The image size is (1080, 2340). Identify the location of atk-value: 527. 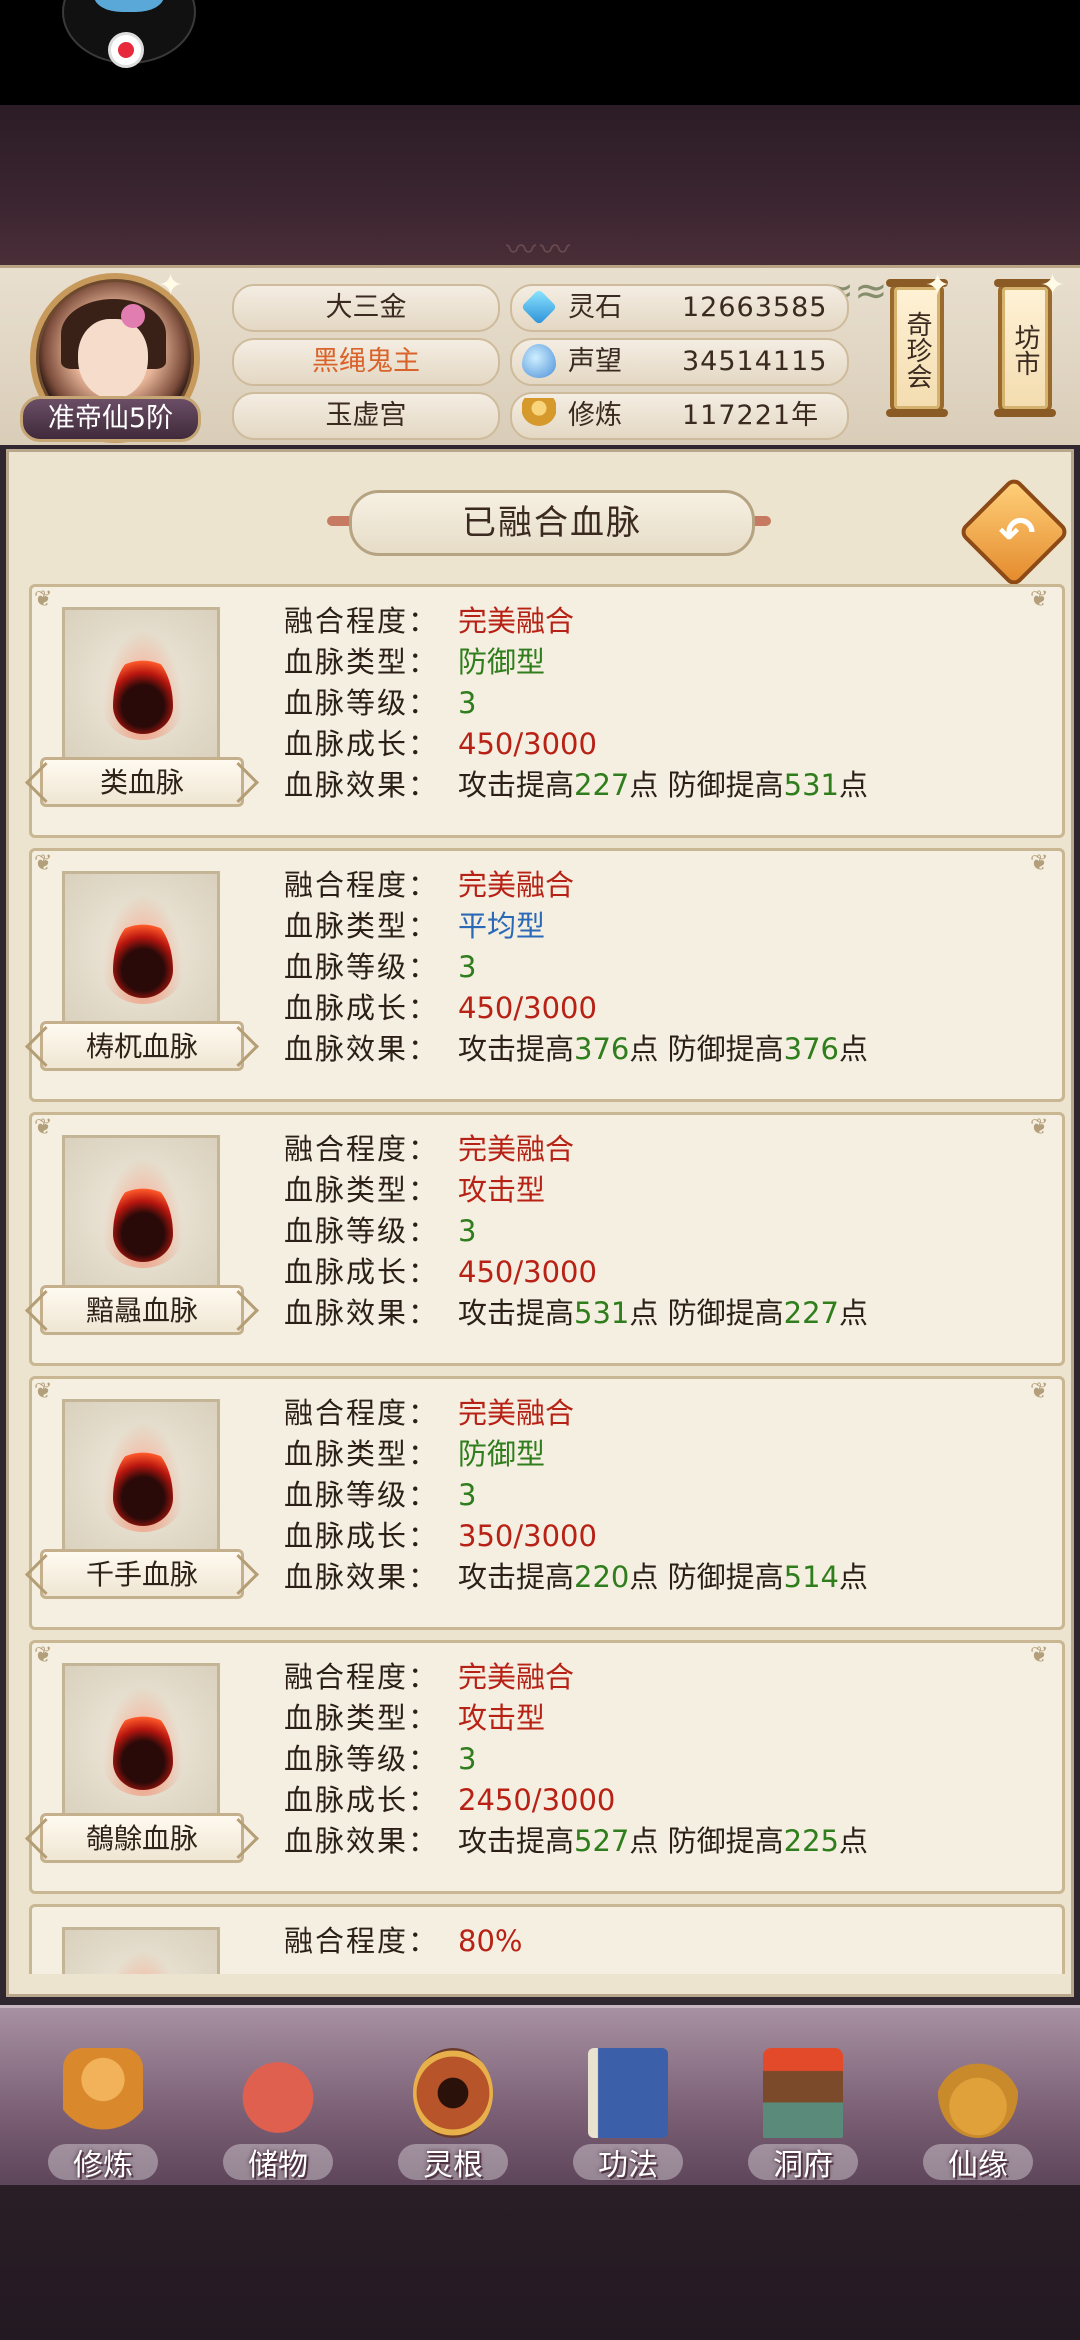
(602, 1841).